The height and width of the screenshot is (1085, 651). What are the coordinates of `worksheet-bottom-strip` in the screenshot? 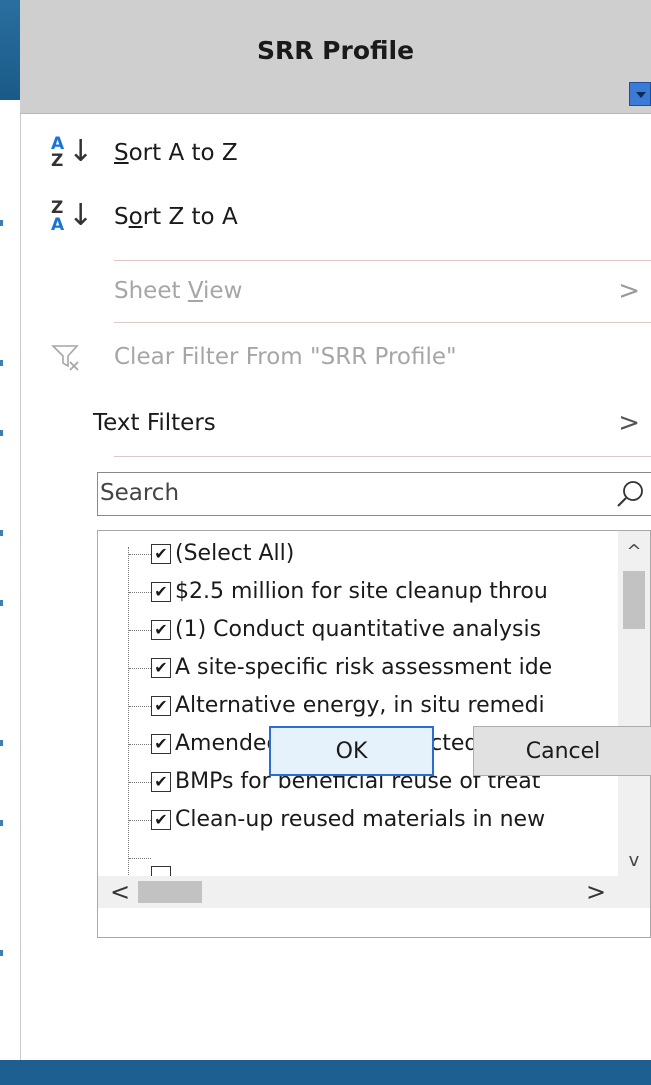 It's located at (325, 1072).